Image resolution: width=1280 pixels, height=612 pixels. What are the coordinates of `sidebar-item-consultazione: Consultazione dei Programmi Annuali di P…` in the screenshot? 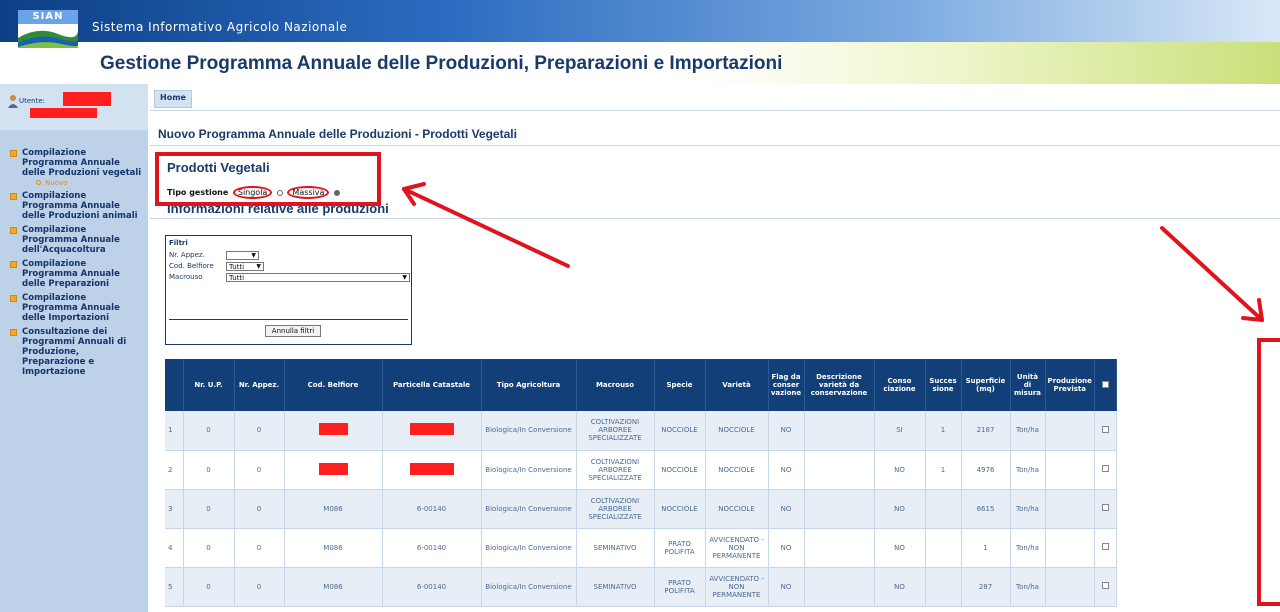 It's located at (77, 352).